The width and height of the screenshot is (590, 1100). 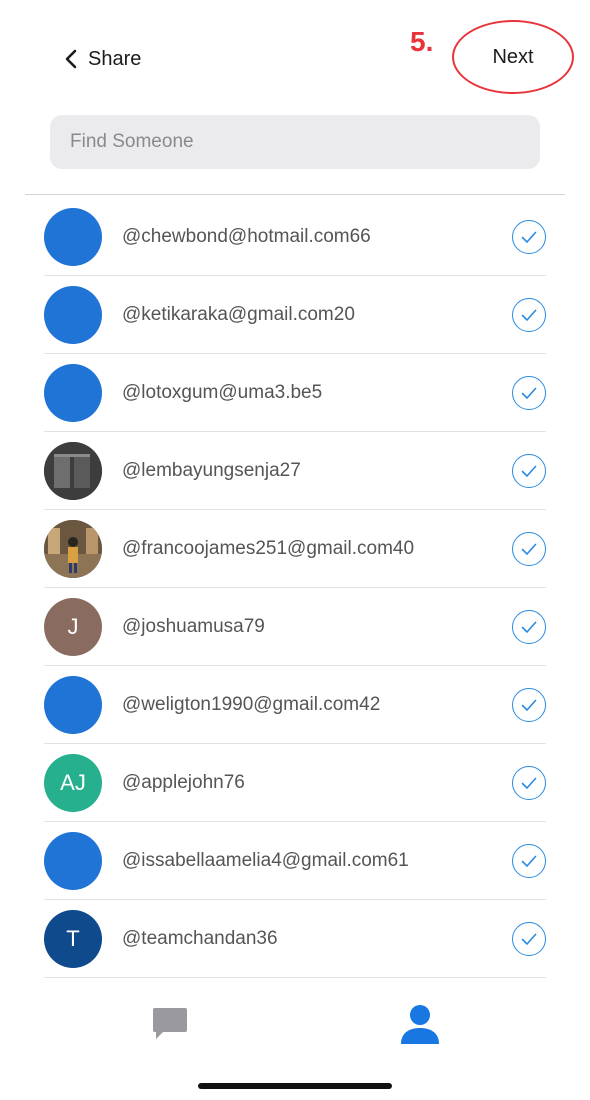 I want to click on next-button: Next, so click(x=513, y=57).